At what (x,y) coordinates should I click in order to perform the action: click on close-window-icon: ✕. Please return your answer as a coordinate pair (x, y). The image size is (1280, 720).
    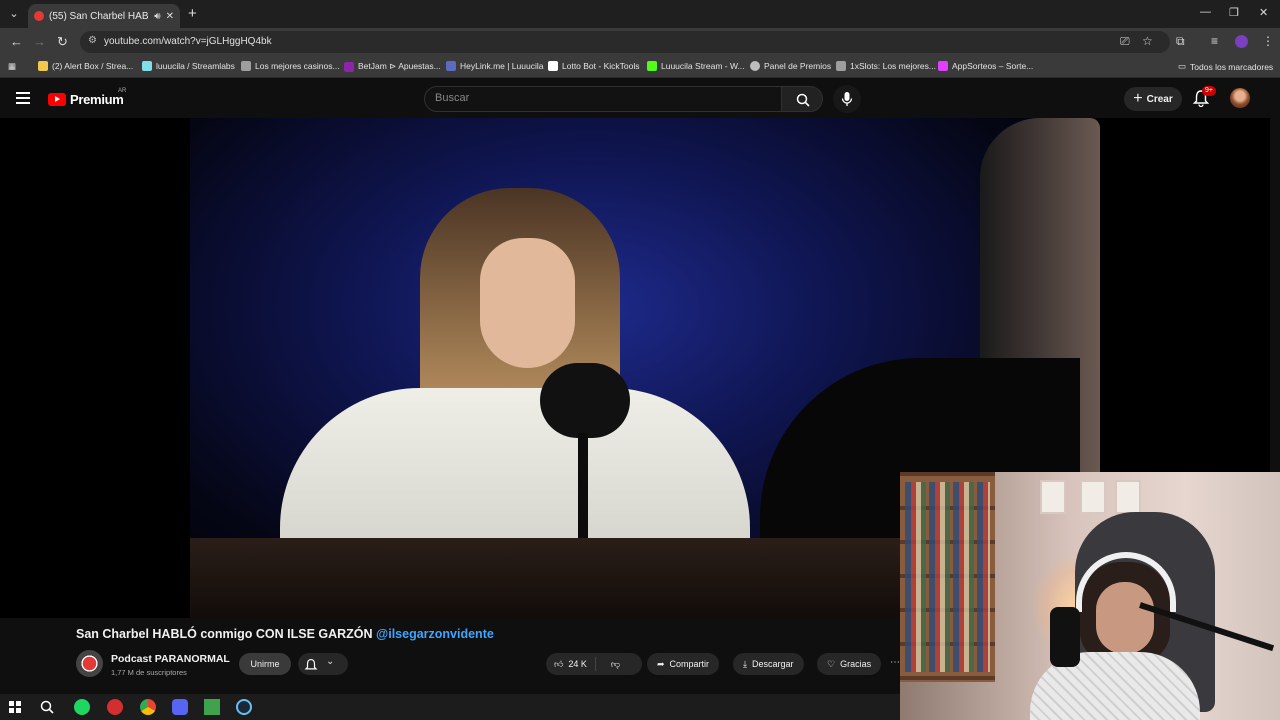
    Looking at the image, I should click on (1263, 12).